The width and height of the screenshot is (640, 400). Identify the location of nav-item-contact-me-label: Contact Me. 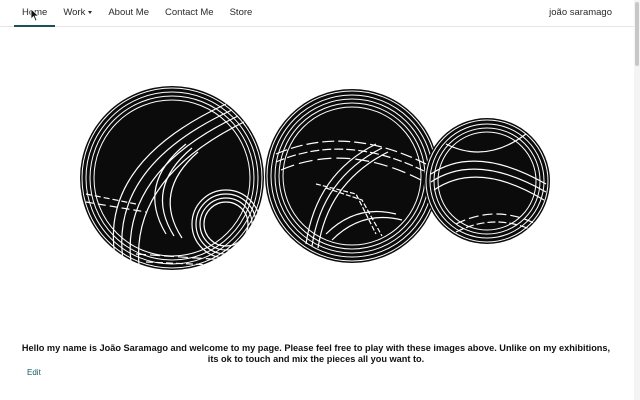
(189, 12).